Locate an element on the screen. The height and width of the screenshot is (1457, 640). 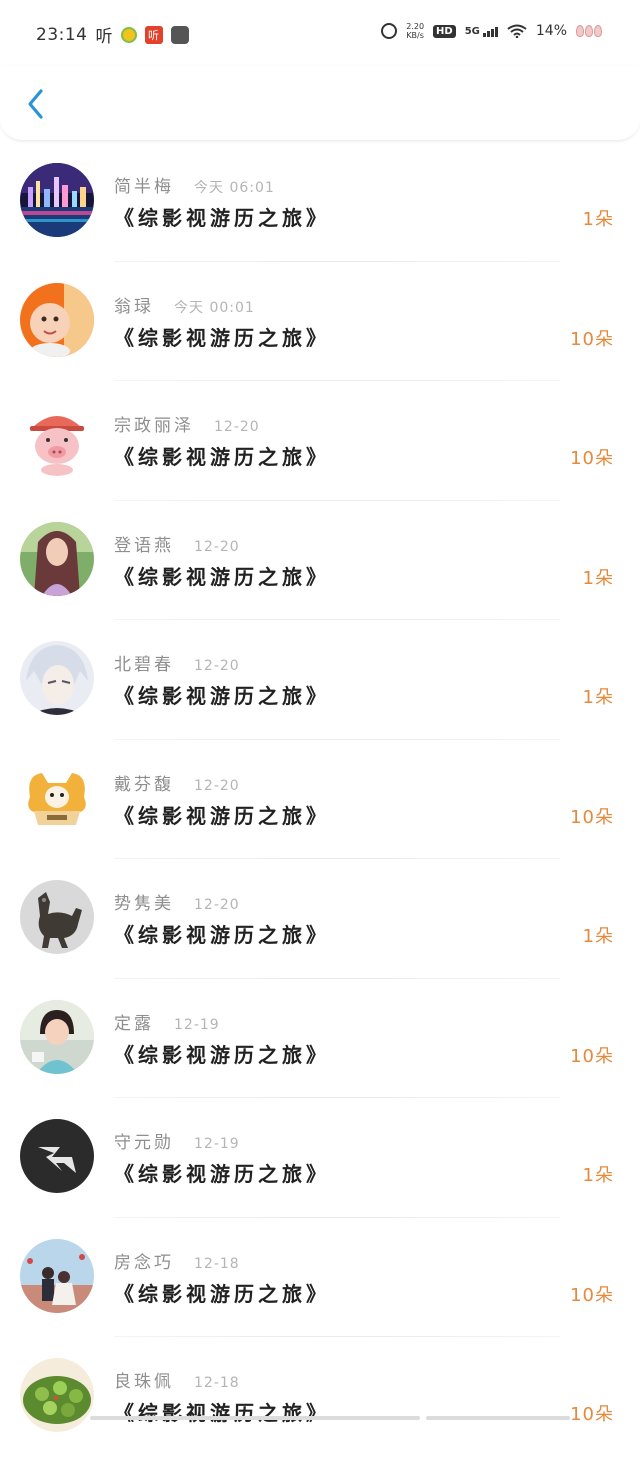
network-speed-value: 2.20 is located at coordinates (415, 26).